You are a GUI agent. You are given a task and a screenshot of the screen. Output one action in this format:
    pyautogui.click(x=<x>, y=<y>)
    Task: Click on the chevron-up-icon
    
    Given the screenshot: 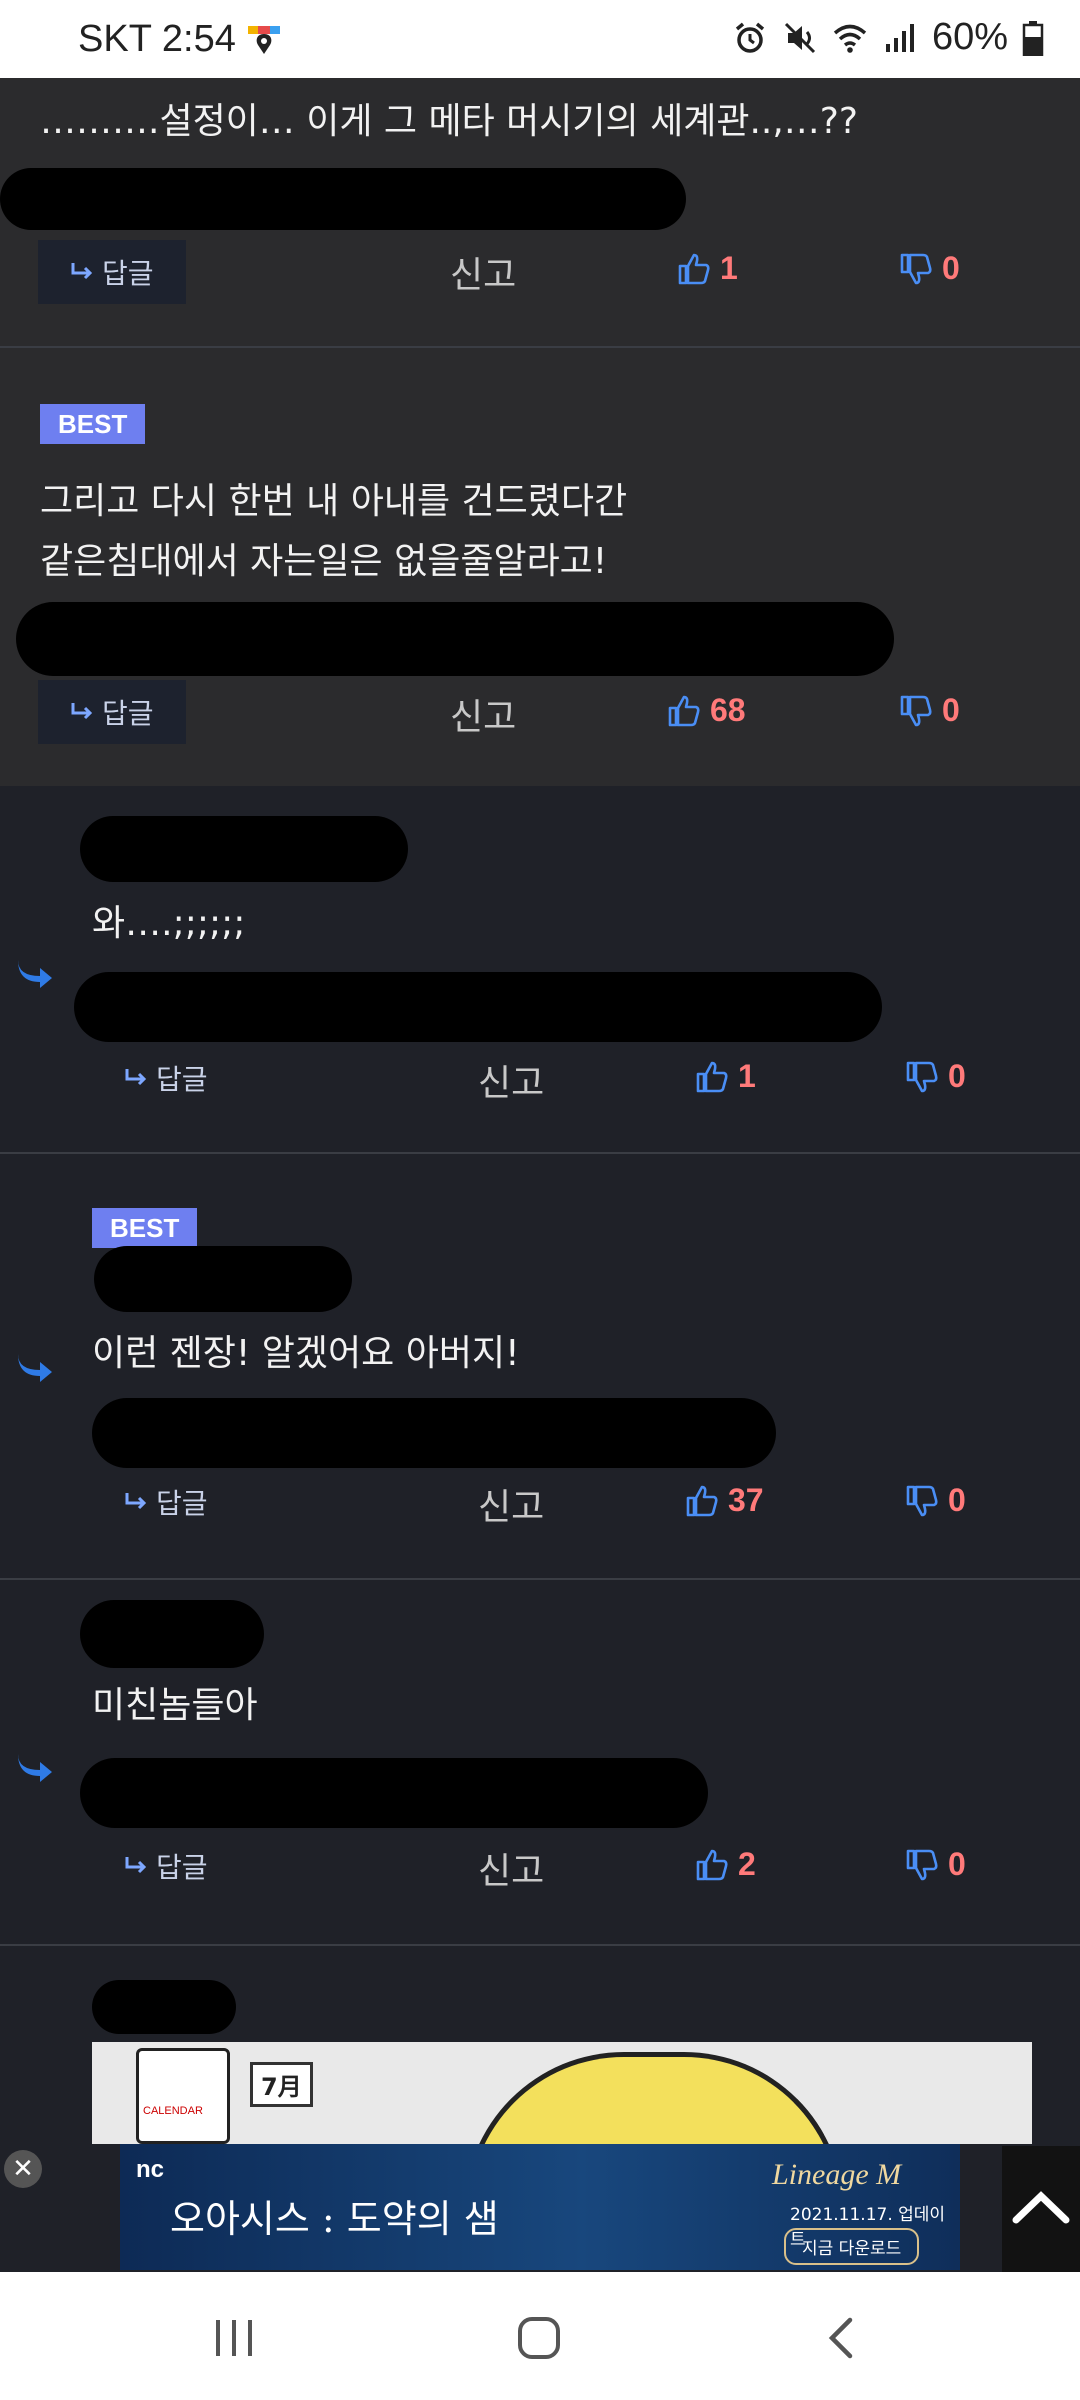 What is the action you would take?
    pyautogui.click(x=1041, y=2207)
    